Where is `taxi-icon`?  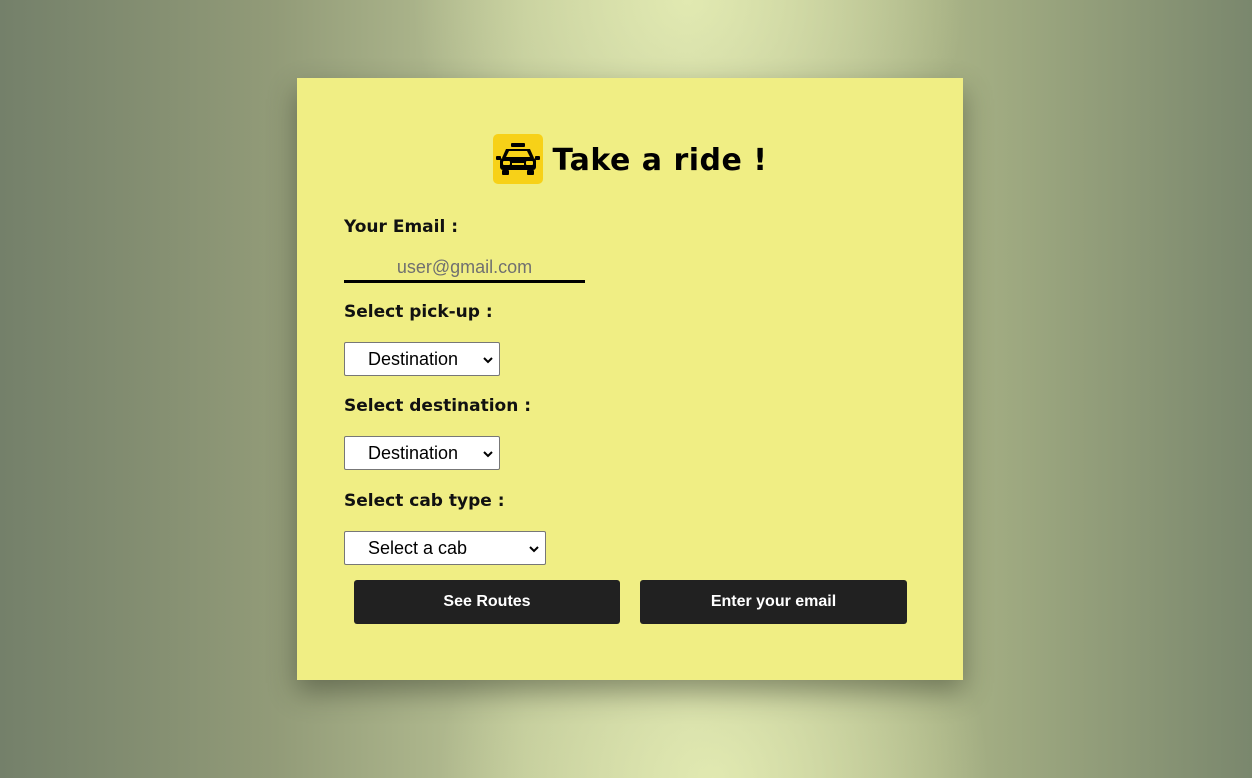
taxi-icon is located at coordinates (517, 159).